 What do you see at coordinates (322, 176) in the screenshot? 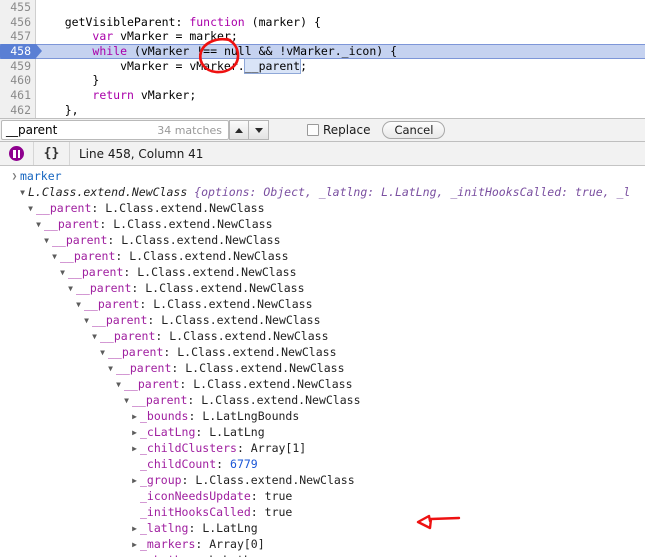
I see `tree-row: marker` at bounding box center [322, 176].